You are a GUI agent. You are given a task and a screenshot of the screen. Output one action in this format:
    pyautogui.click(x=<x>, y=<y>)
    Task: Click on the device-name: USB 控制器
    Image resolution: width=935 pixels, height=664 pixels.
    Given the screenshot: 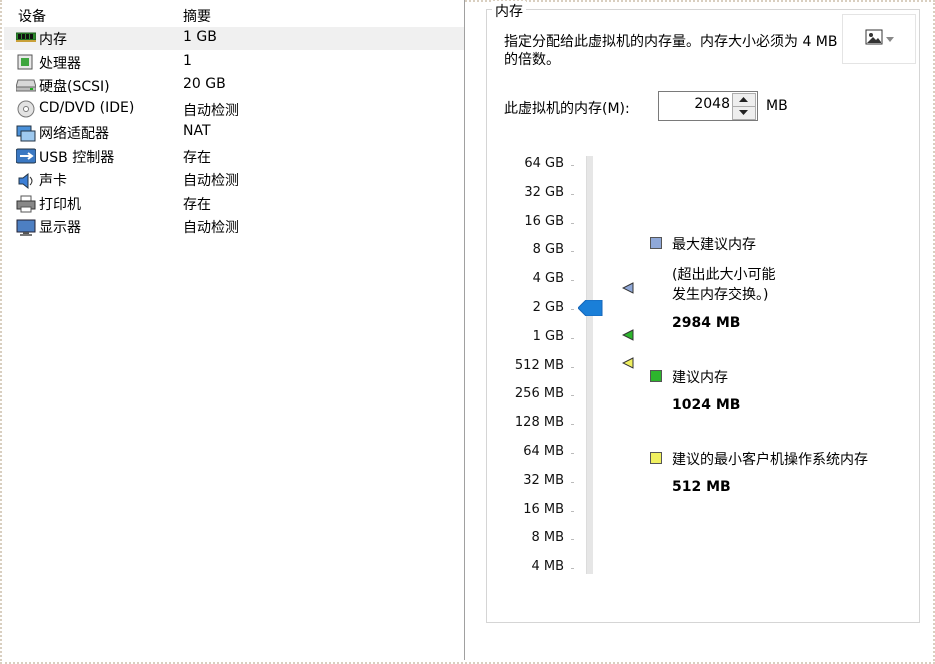 What is the action you would take?
    pyautogui.click(x=77, y=157)
    